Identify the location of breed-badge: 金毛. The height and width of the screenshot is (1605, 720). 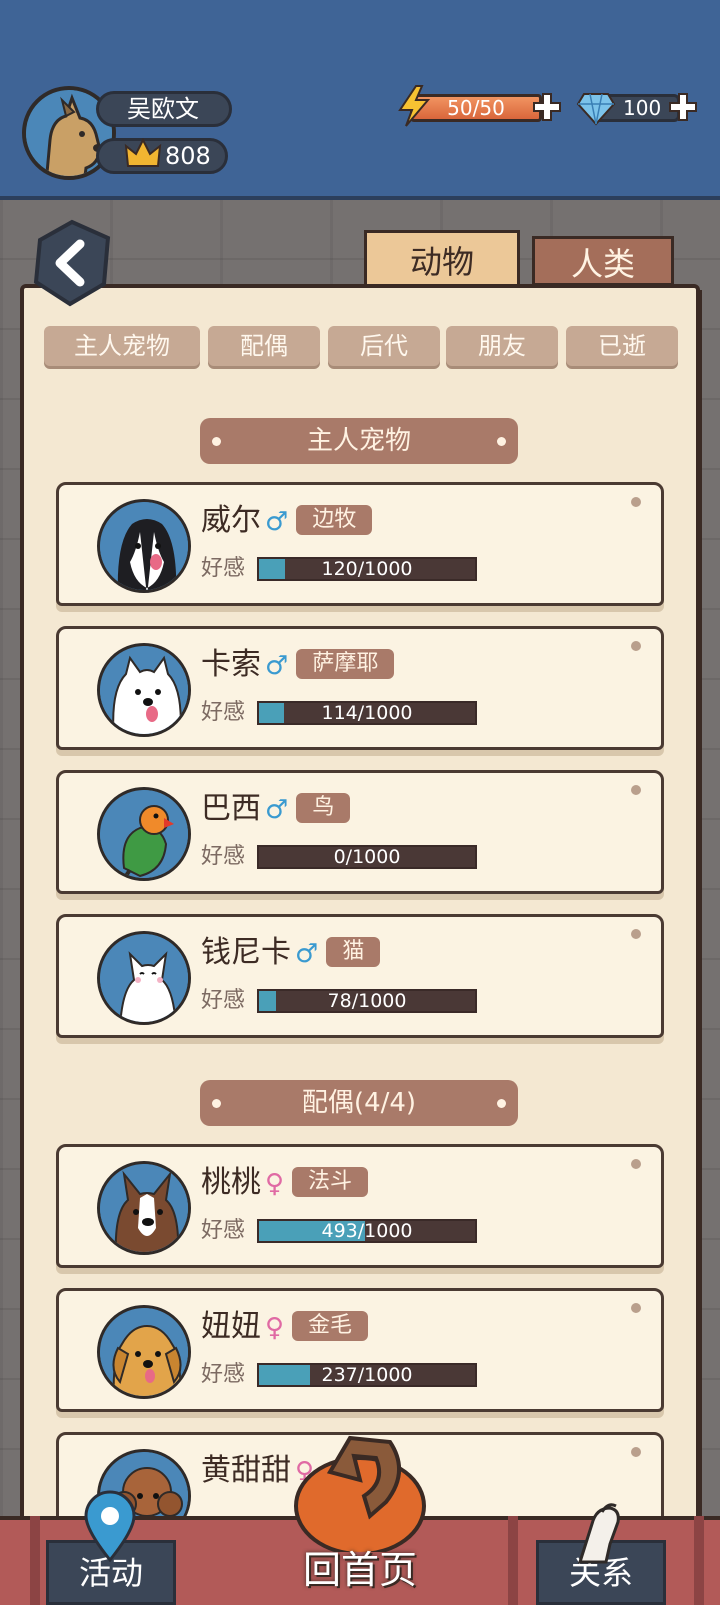
(330, 1326).